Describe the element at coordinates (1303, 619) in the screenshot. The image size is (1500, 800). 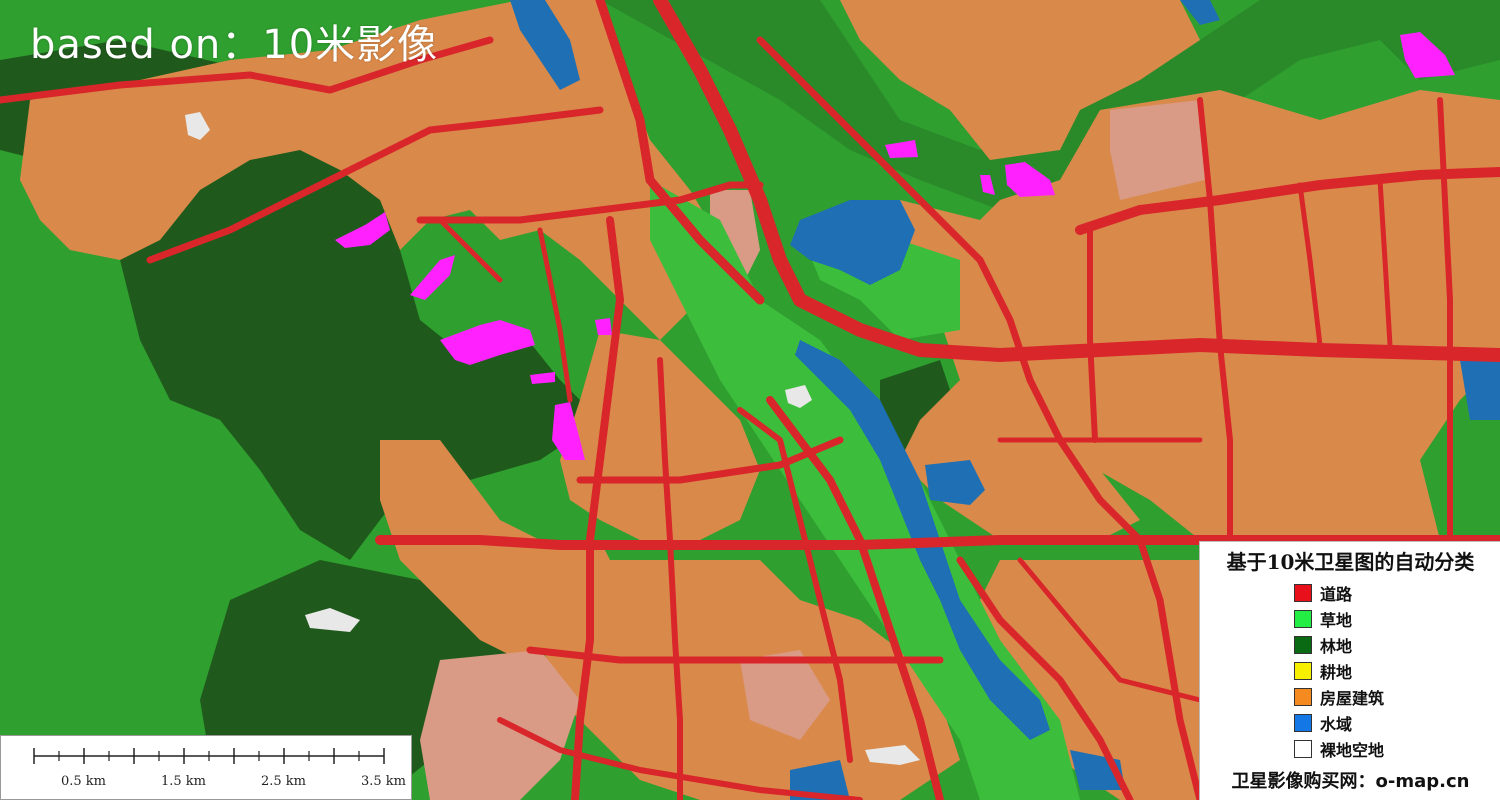
I see `legend-swatch-grassland` at that location.